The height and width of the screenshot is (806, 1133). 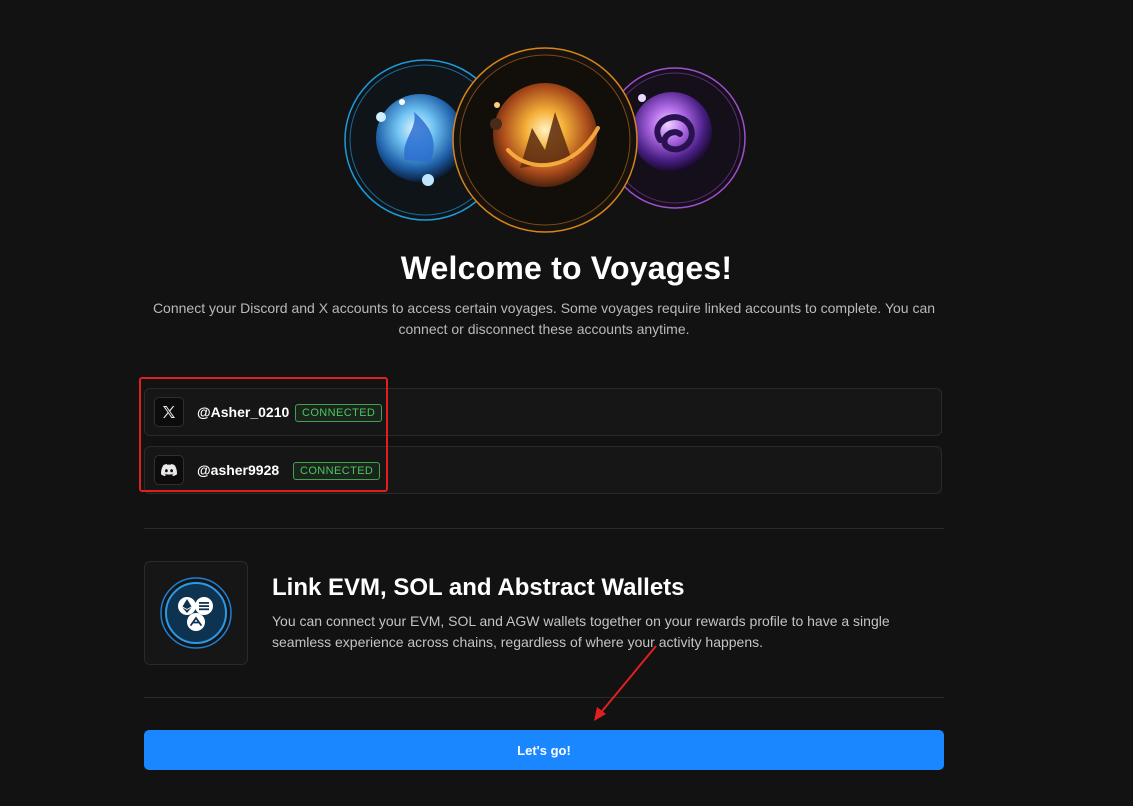 What do you see at coordinates (169, 412) in the screenshot?
I see `x-logo-icon` at bounding box center [169, 412].